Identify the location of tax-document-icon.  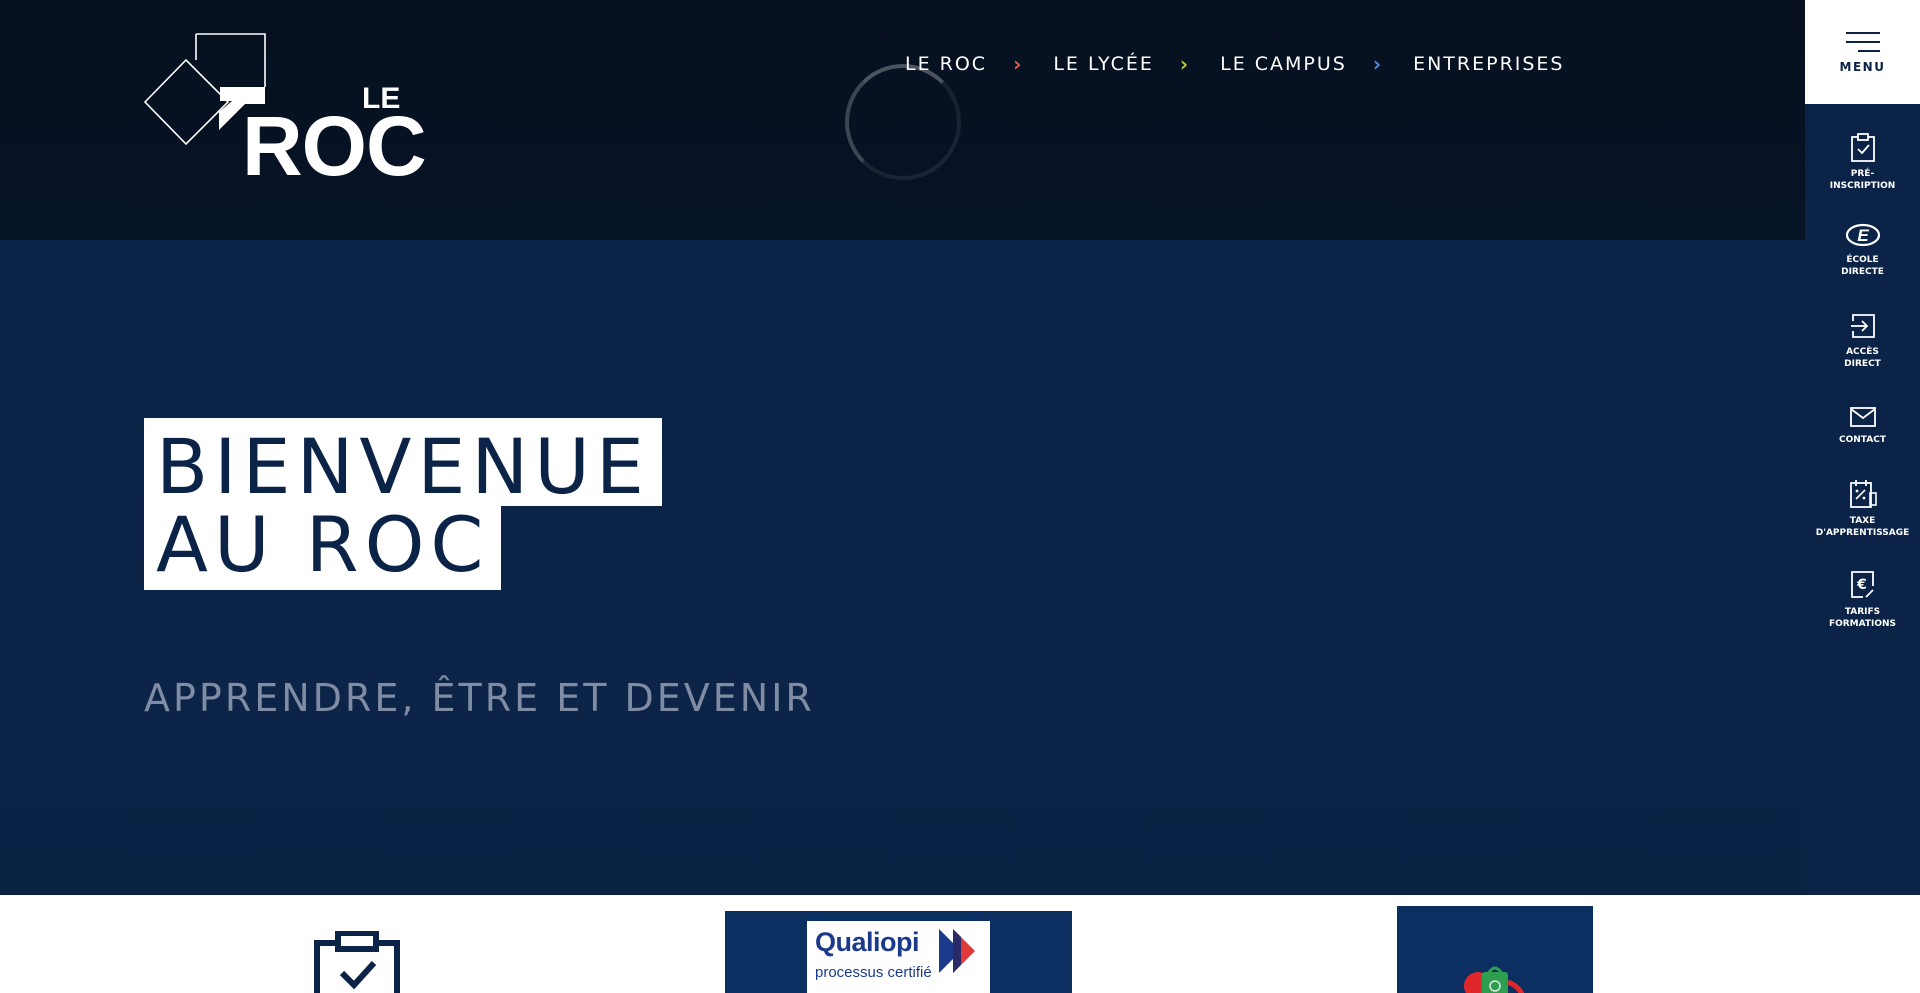
(1863, 494).